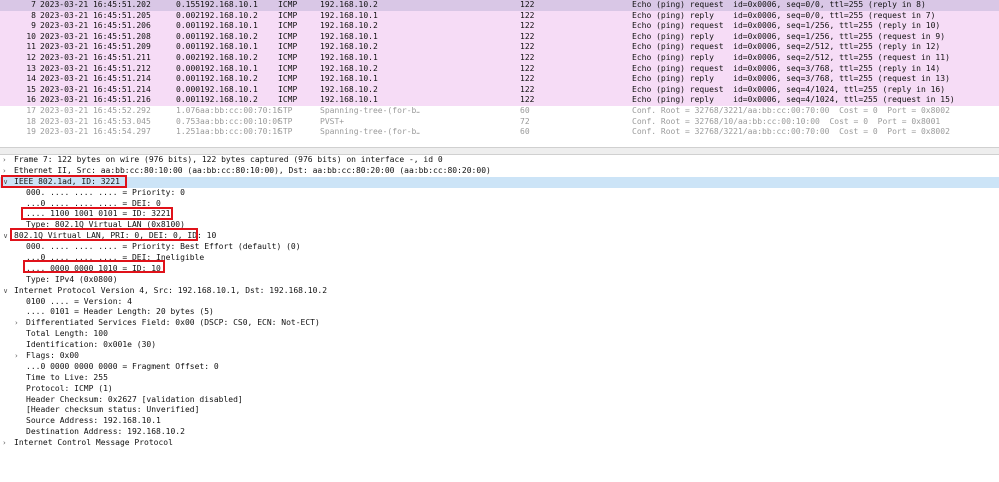 This screenshot has height=482, width=999. What do you see at coordinates (31, 68) in the screenshot?
I see `packet-number: 13` at bounding box center [31, 68].